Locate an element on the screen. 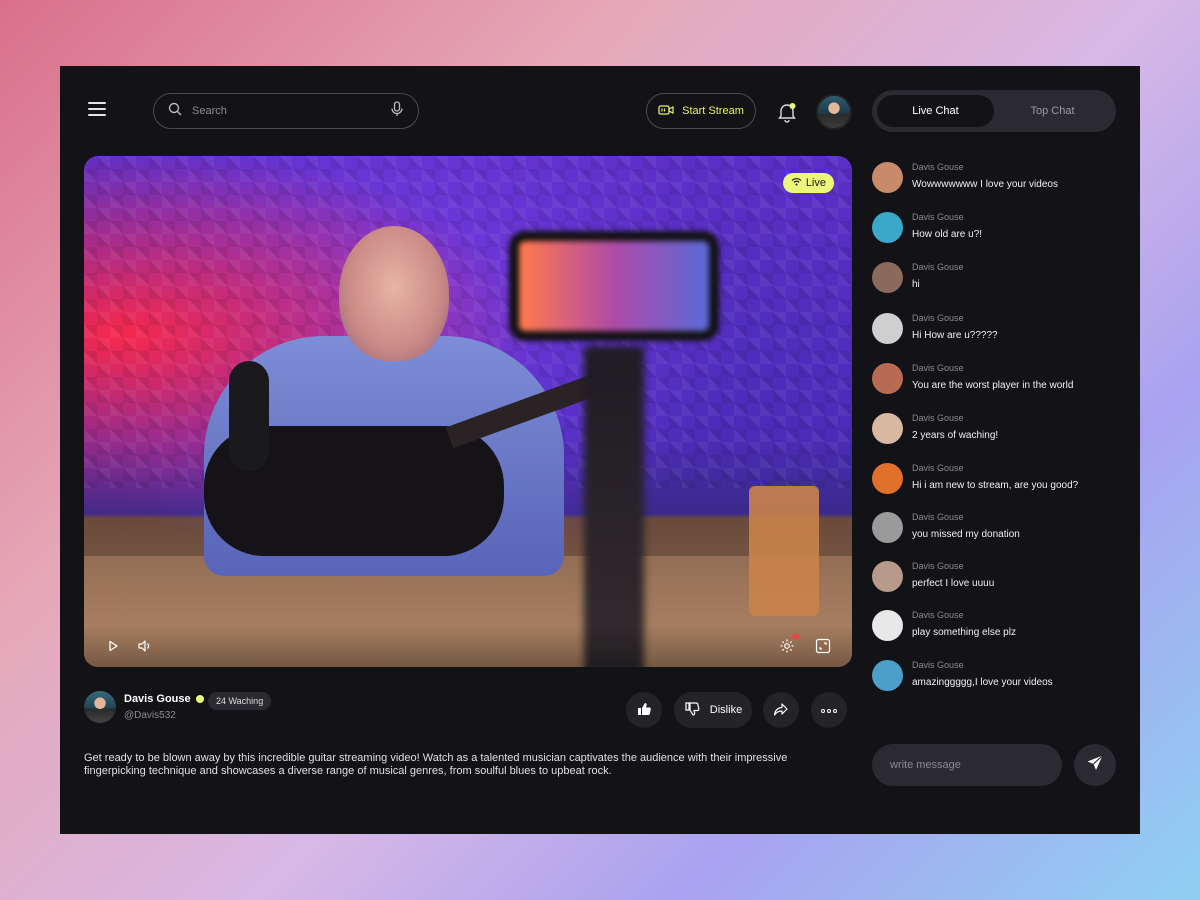 Image resolution: width=1200 pixels, height=900 pixels. play-icon is located at coordinates (113, 646).